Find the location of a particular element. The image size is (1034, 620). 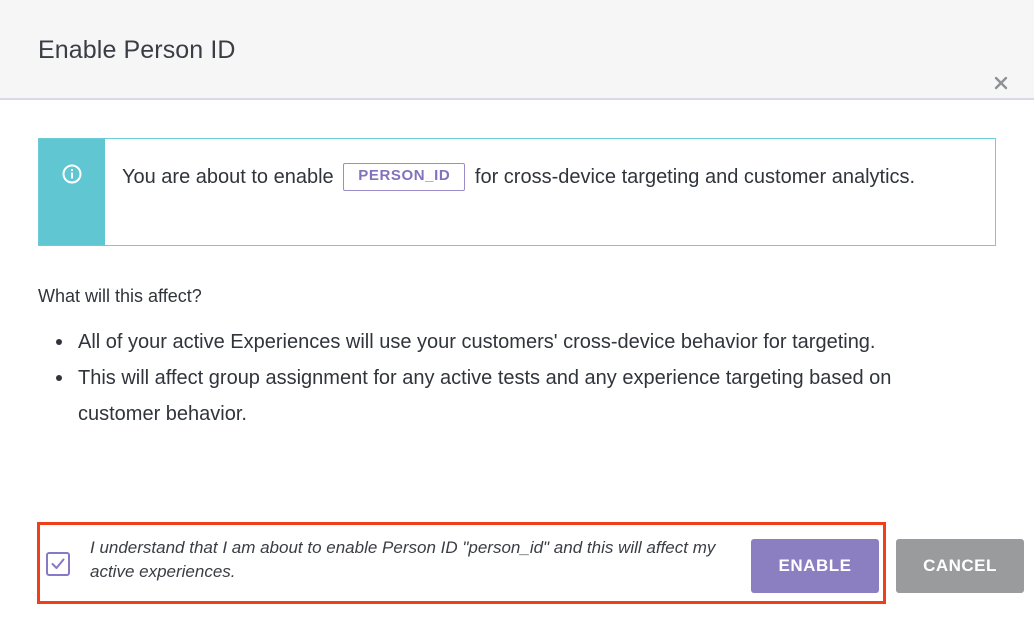

callout-text-before: You are about to enable is located at coordinates (228, 177).